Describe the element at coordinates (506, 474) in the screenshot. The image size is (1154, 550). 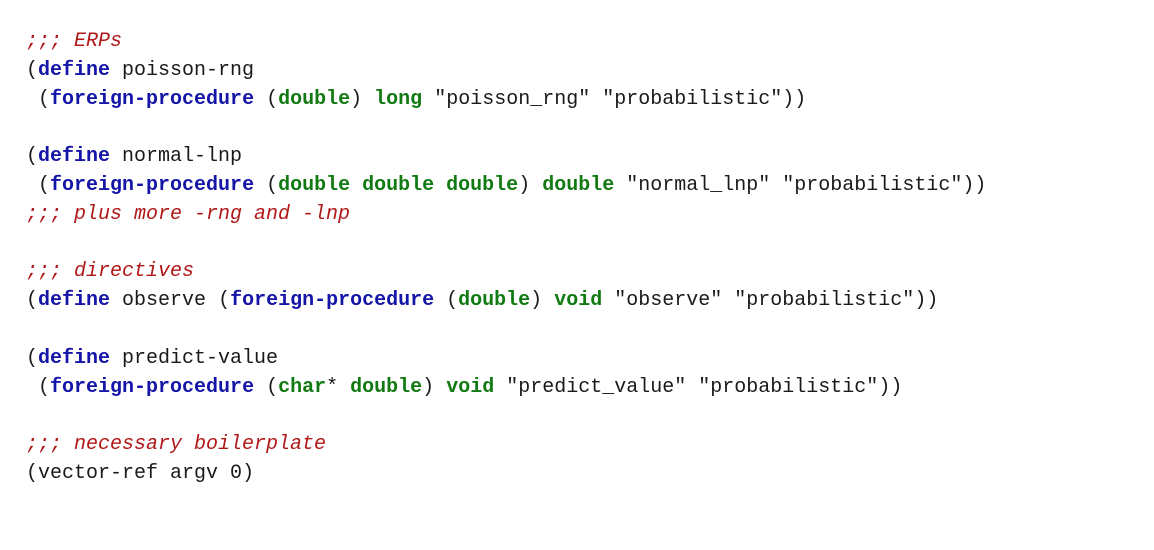
I see `code-line: (vector-ref argv 0)` at that location.